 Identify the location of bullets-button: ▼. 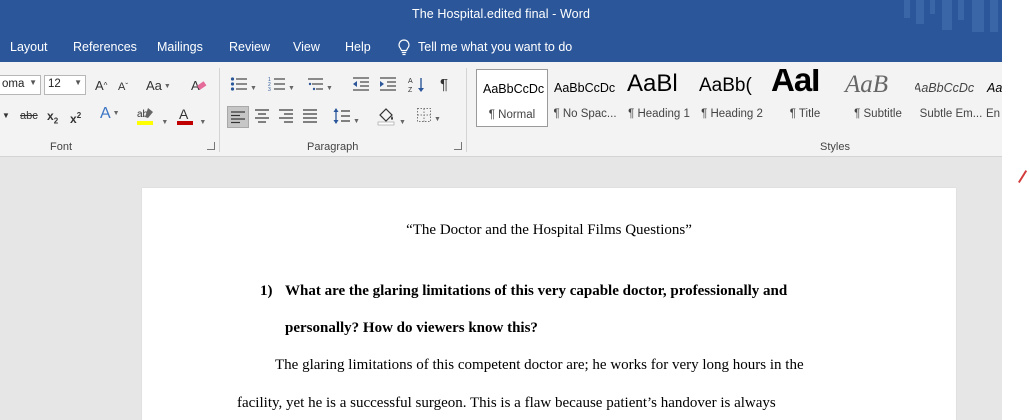
(243, 85).